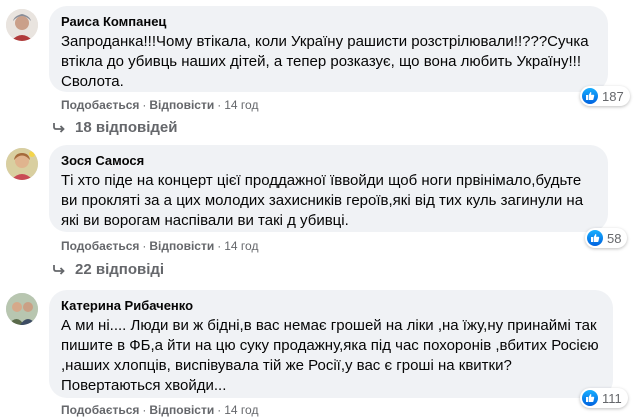 This screenshot has width=637, height=418. Describe the element at coordinates (606, 238) in the screenshot. I see `reaction-count: 58` at that location.